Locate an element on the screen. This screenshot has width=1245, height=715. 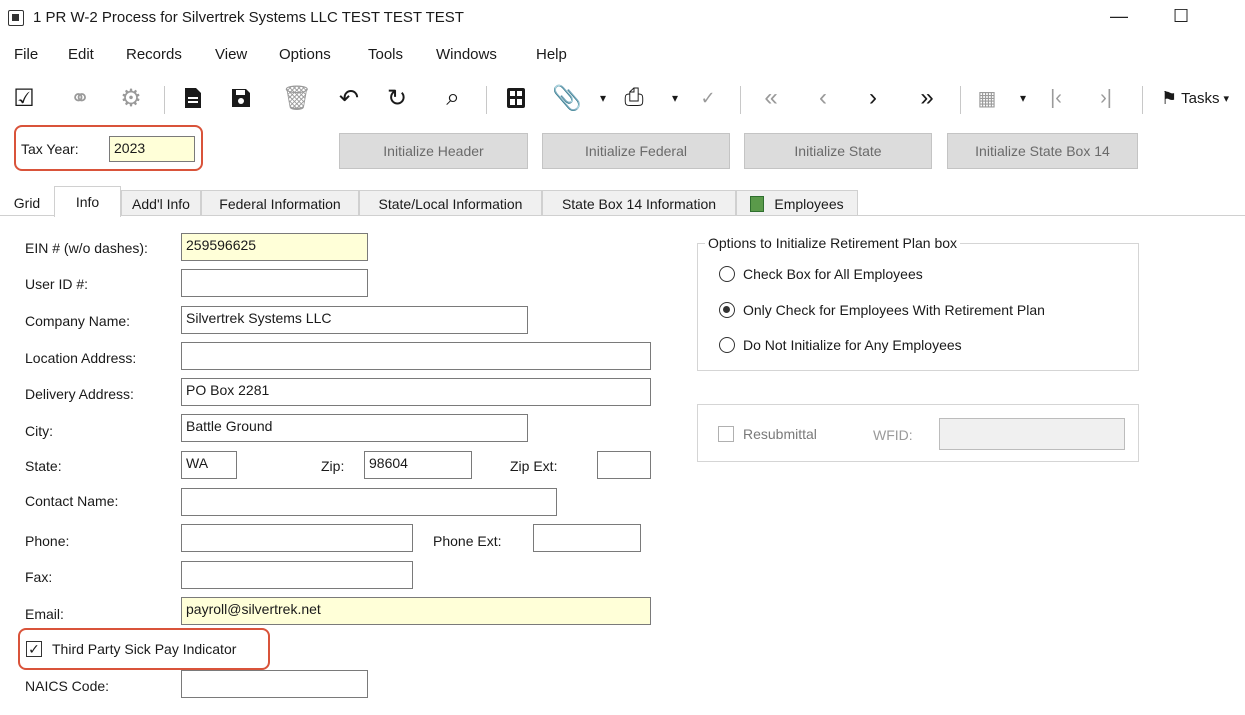
zip-ext-input is located at coordinates (624, 465).